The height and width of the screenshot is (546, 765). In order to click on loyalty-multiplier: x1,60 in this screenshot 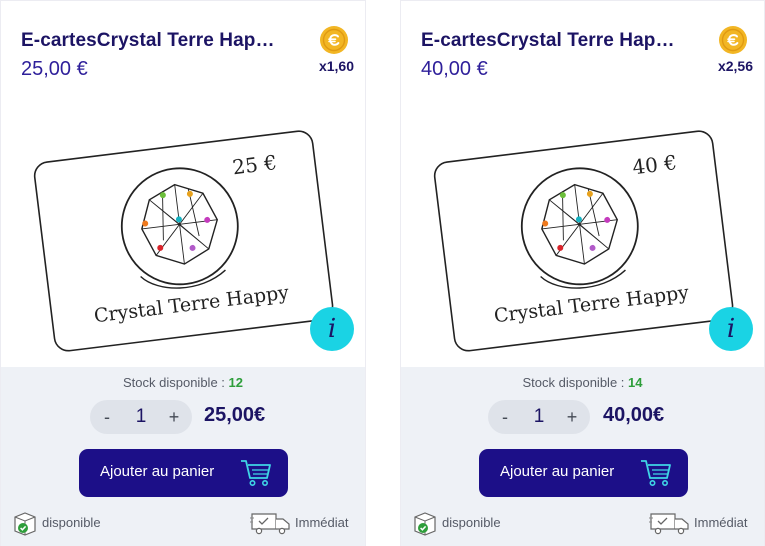, I will do `click(336, 66)`.